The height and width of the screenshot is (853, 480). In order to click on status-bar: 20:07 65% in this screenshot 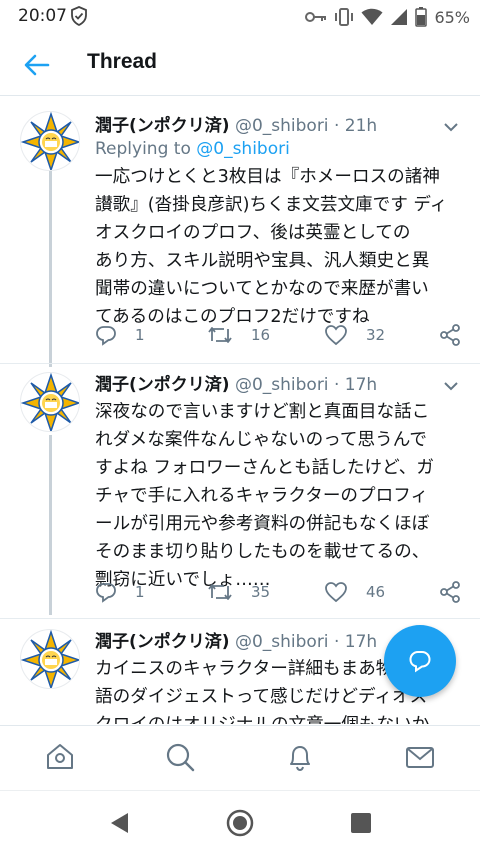, I will do `click(240, 17)`.